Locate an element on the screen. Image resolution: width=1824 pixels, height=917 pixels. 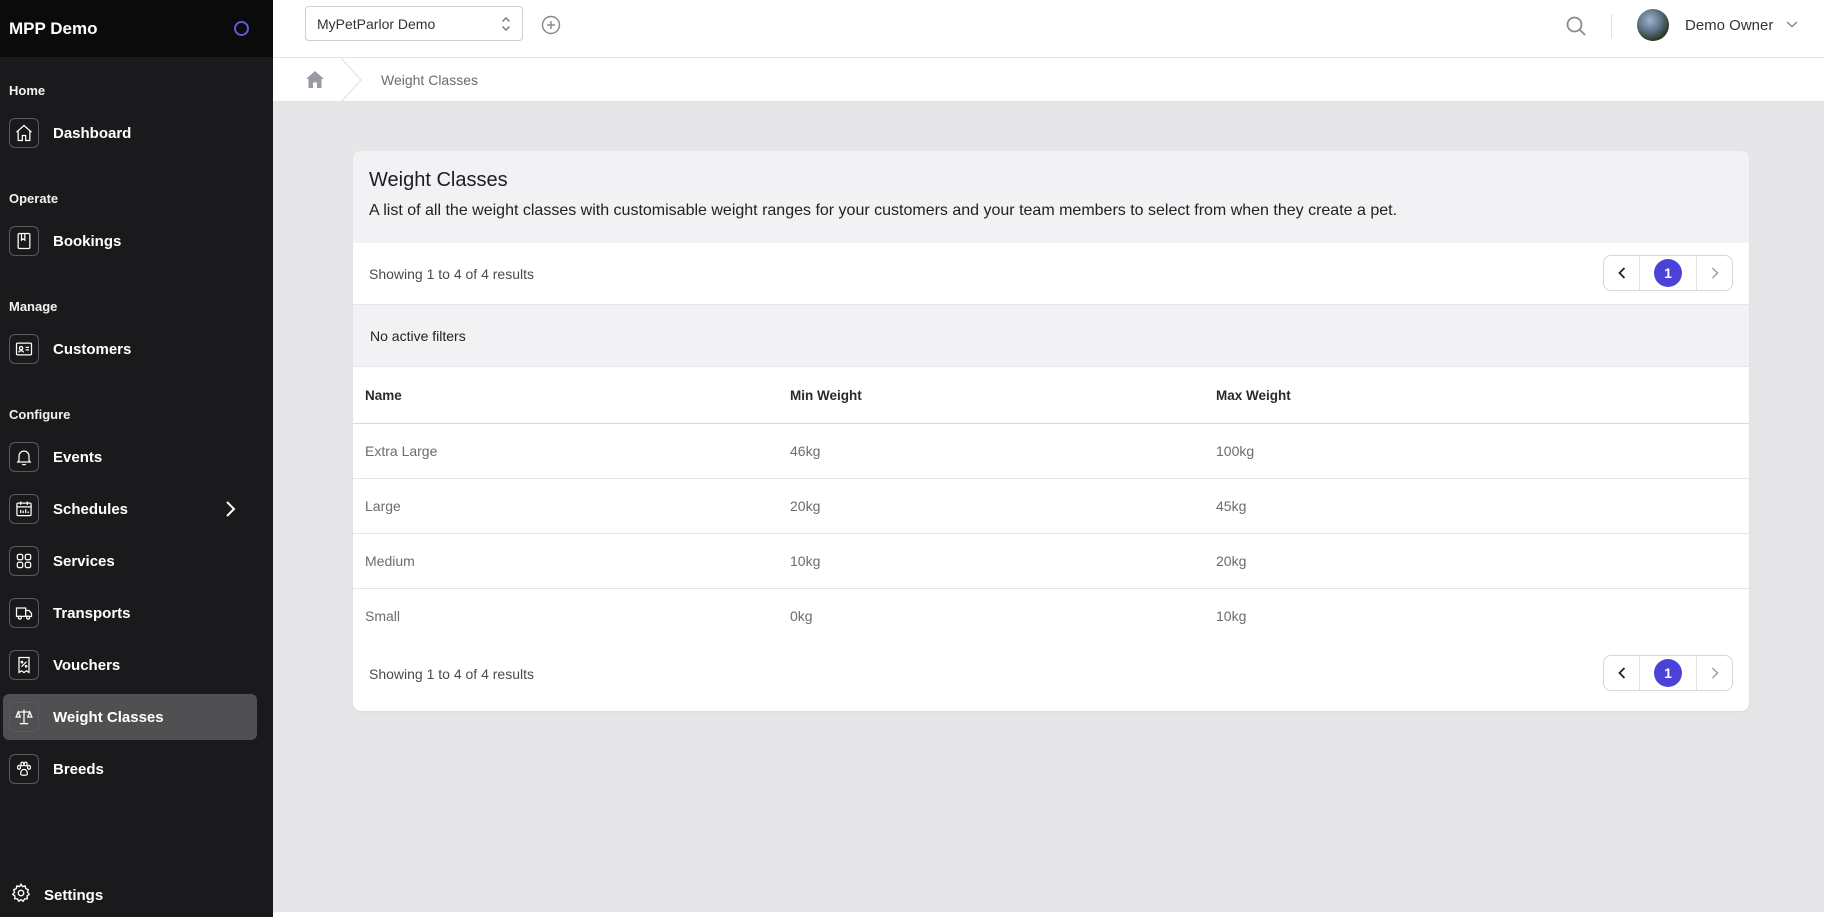
column-header-min-weight: Min Weight is located at coordinates (991, 395).